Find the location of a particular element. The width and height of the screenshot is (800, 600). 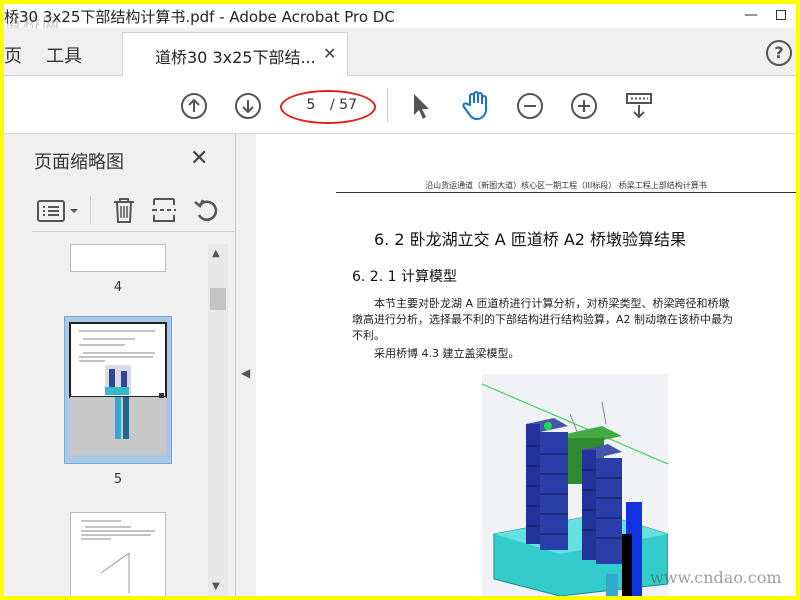

arrow-down-circle-icon is located at coordinates (248, 106).